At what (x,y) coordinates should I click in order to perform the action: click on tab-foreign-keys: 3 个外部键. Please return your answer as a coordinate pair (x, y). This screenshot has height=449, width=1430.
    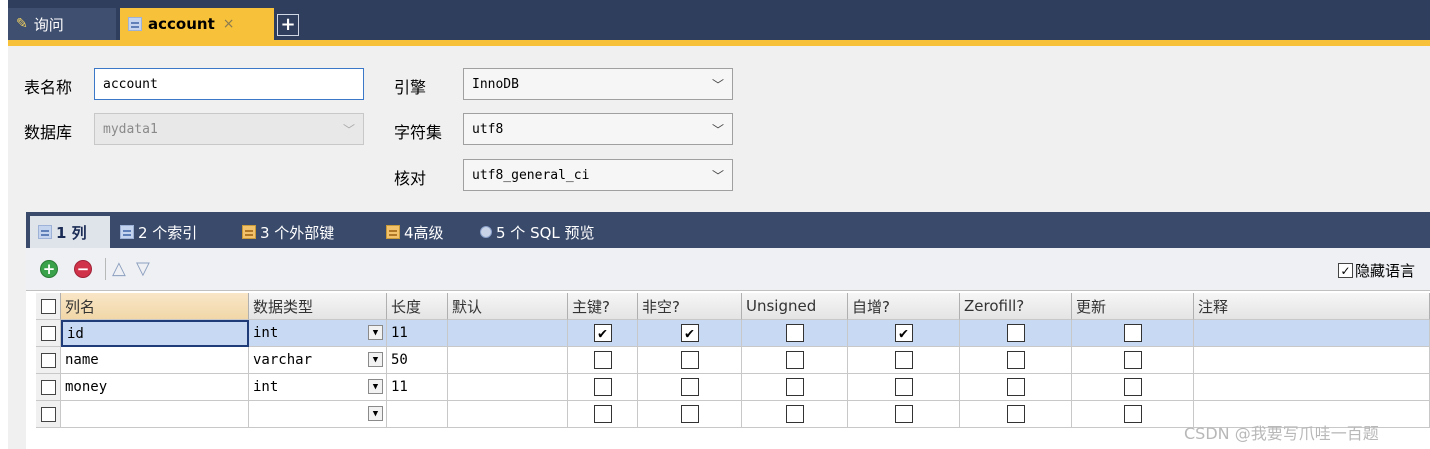
    Looking at the image, I should click on (304, 232).